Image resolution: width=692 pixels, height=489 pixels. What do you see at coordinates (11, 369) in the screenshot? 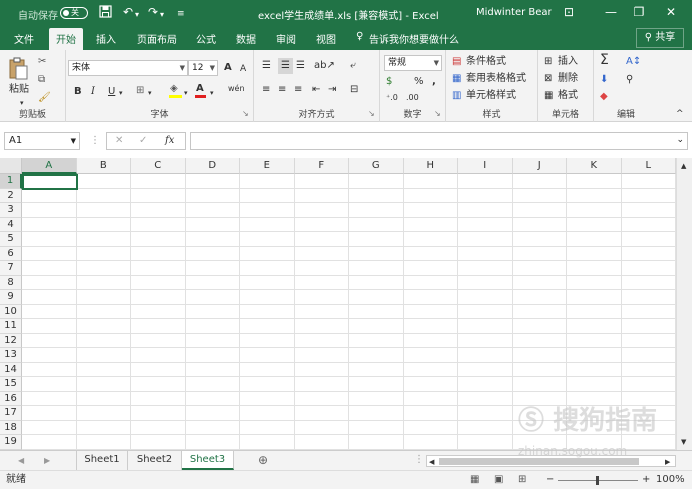
I see `row-header-14: 14` at bounding box center [11, 369].